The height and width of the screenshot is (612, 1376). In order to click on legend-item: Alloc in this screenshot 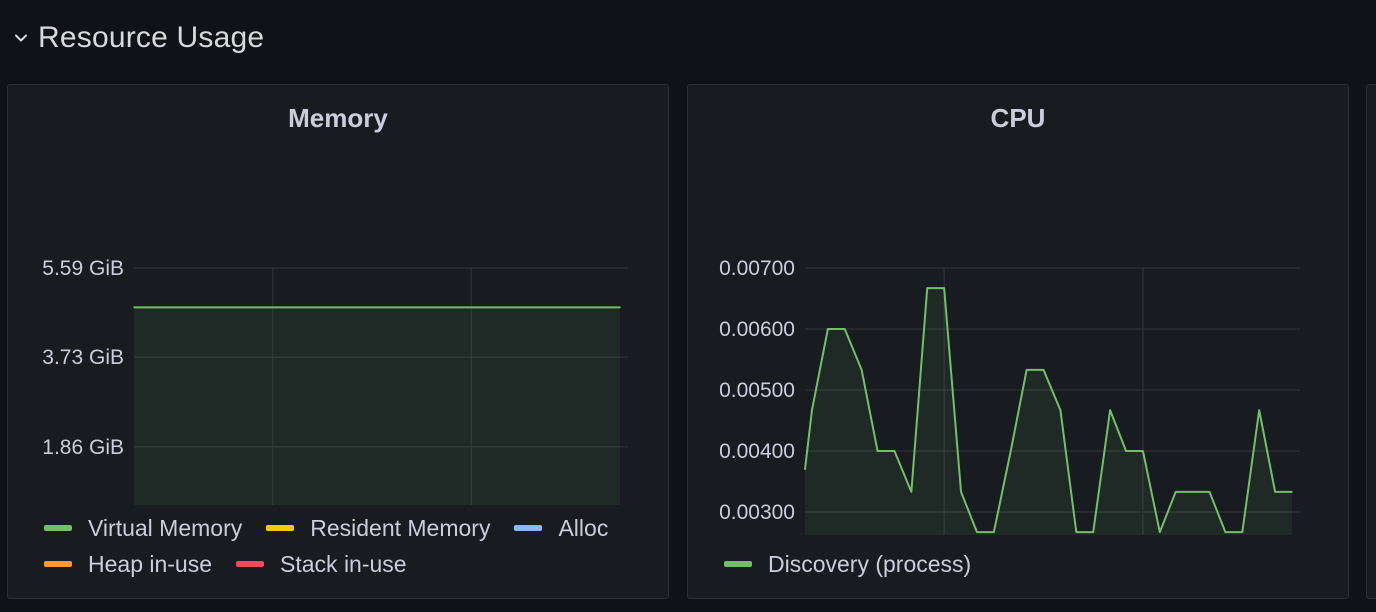, I will do `click(561, 528)`.